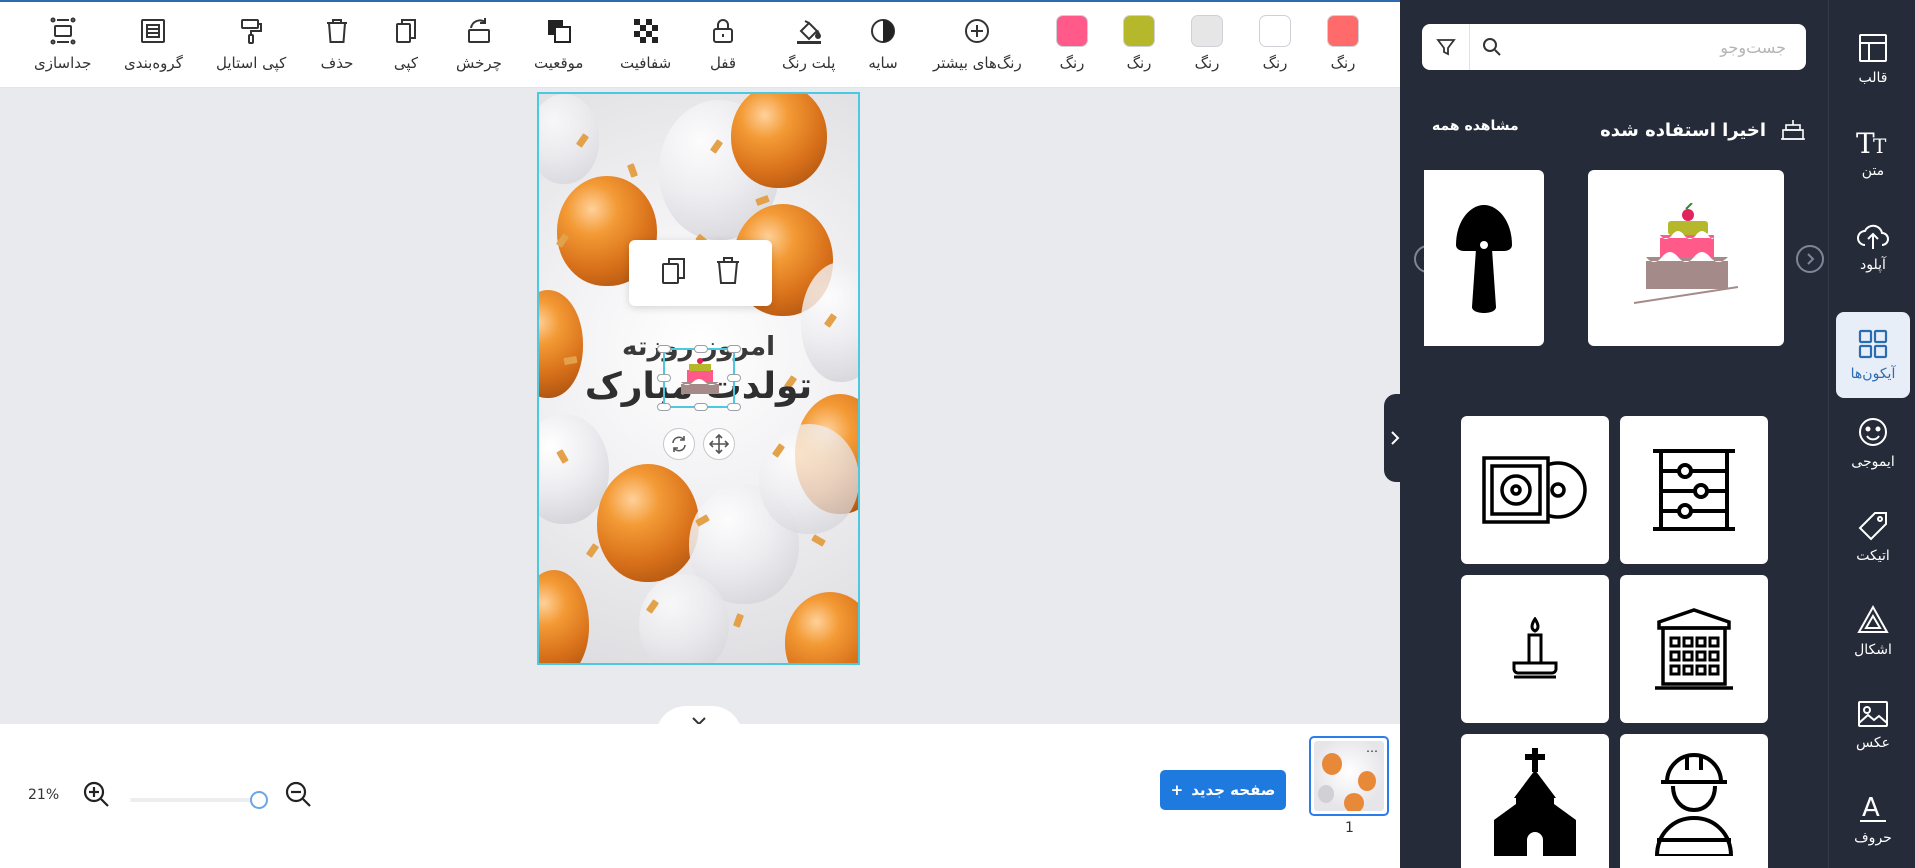 The width and height of the screenshot is (1915, 868). Describe the element at coordinates (298, 794) in the screenshot. I see `zoom-out-button` at that location.